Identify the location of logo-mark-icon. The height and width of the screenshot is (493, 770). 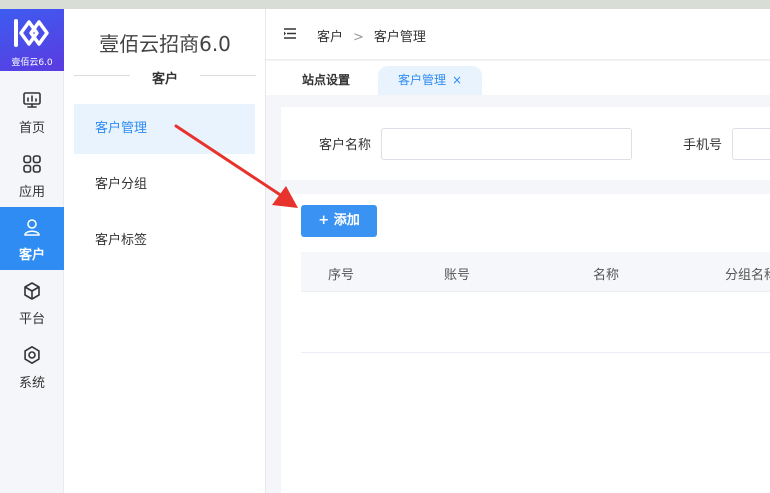
(31, 33).